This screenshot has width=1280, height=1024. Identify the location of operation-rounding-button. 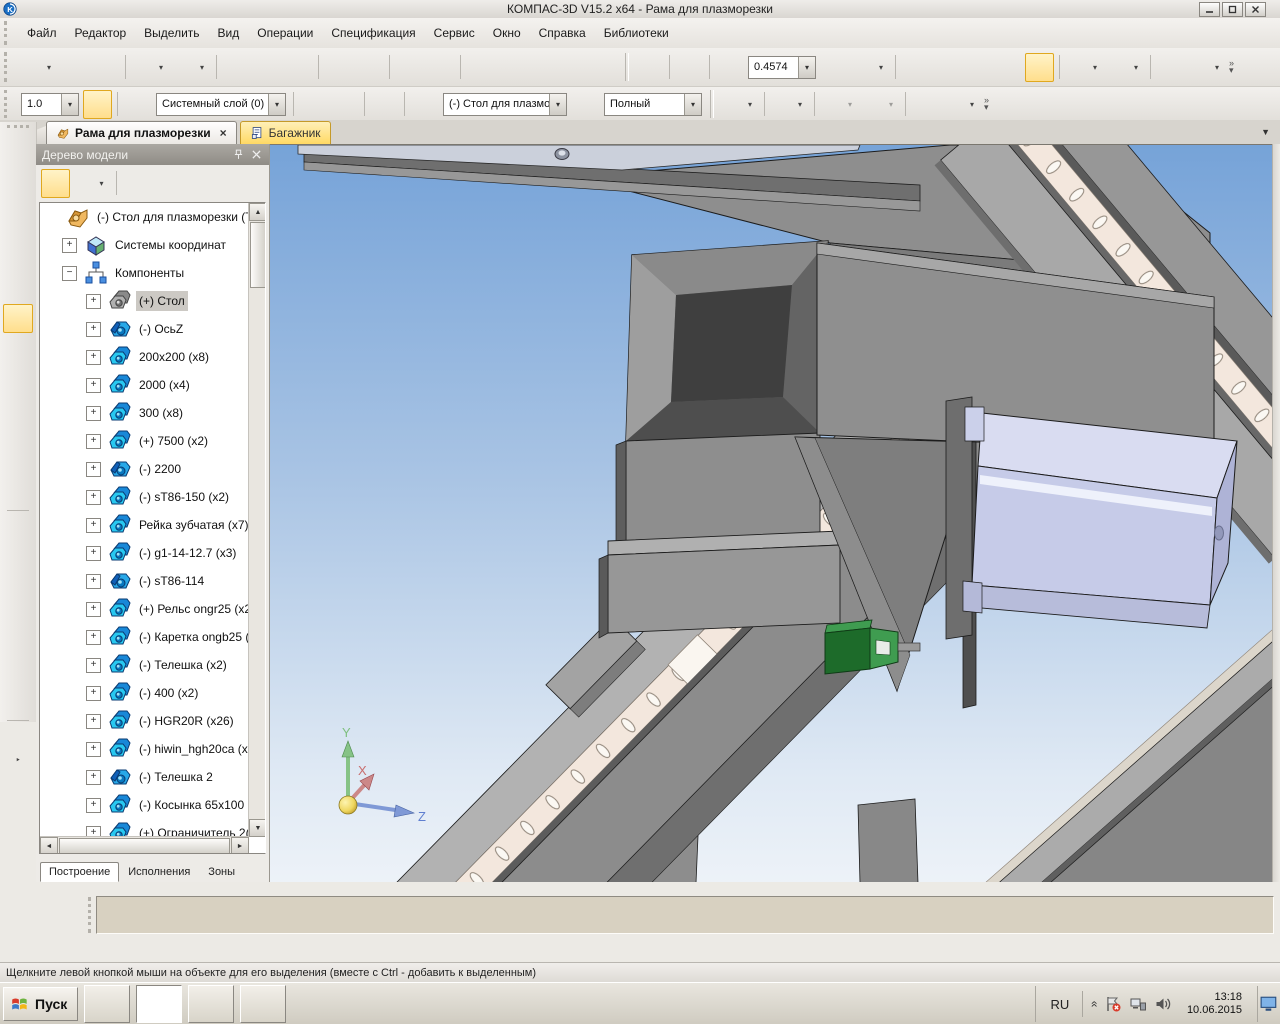
(839, 104).